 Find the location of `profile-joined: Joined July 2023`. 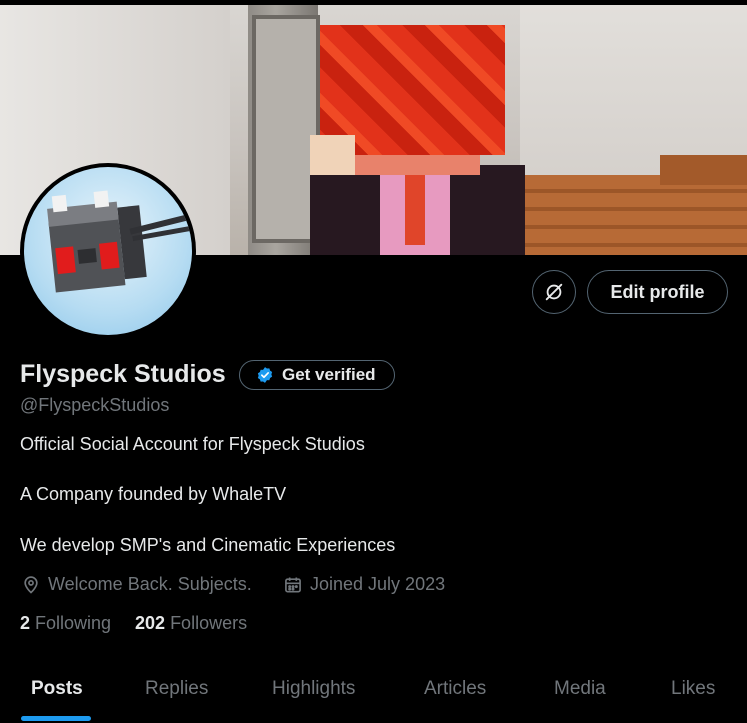

profile-joined: Joined July 2023 is located at coordinates (364, 584).